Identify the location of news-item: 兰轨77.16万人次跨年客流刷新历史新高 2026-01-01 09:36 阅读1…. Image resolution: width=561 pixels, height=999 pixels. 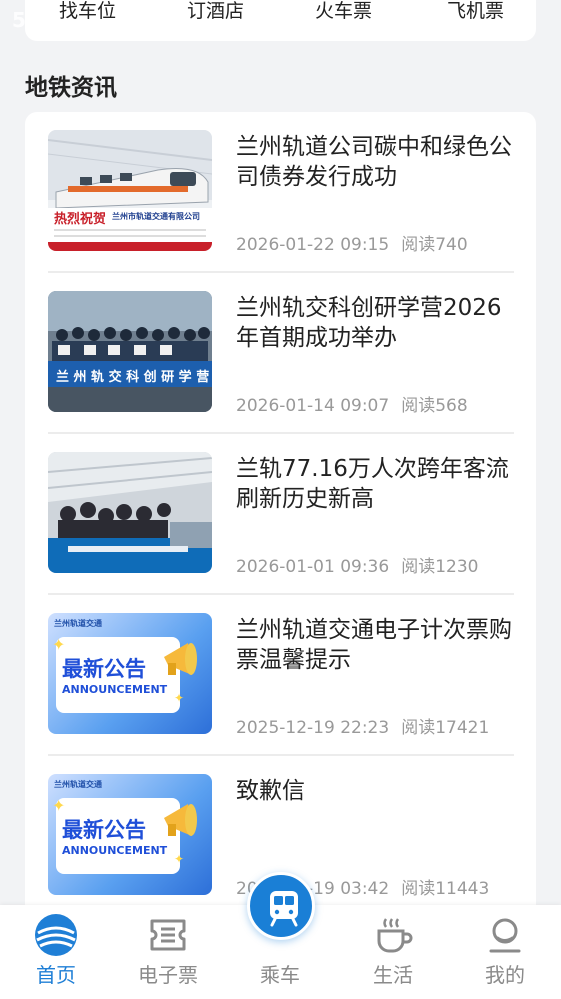
(281, 514).